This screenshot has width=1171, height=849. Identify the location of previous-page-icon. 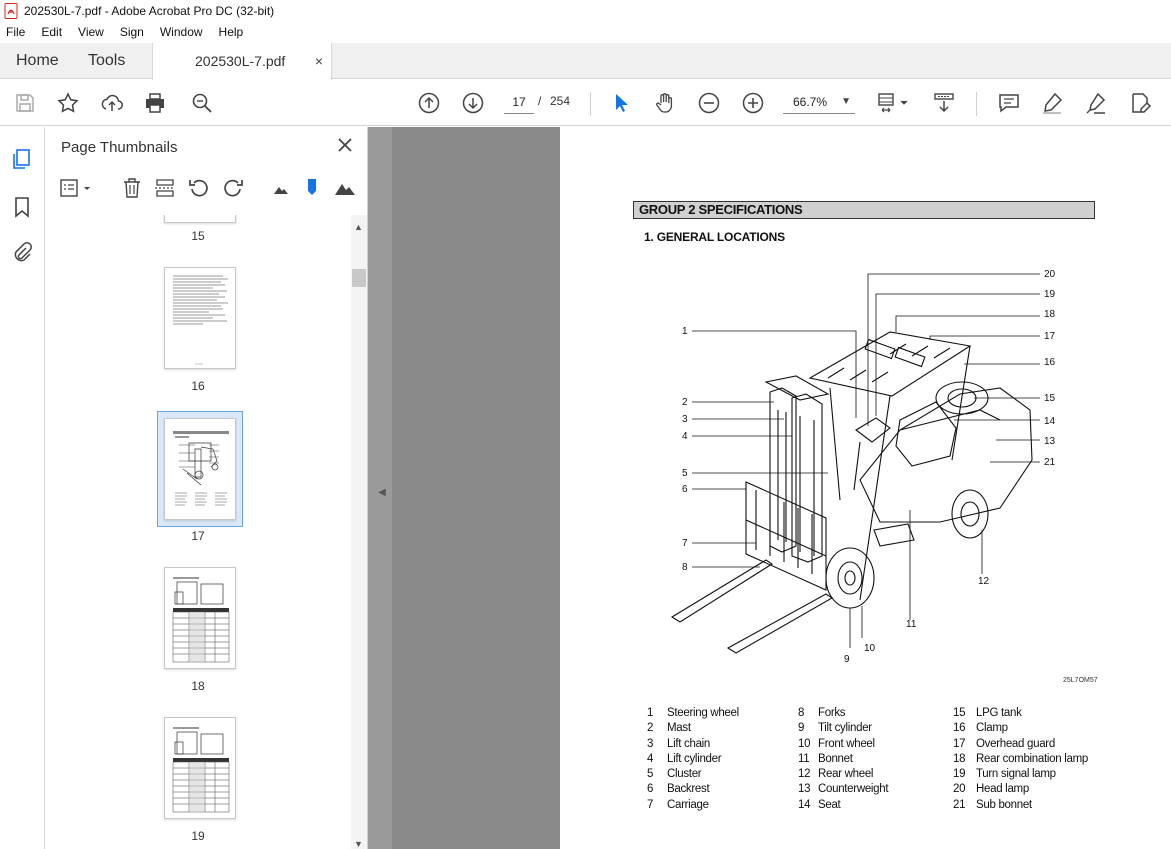
(429, 103).